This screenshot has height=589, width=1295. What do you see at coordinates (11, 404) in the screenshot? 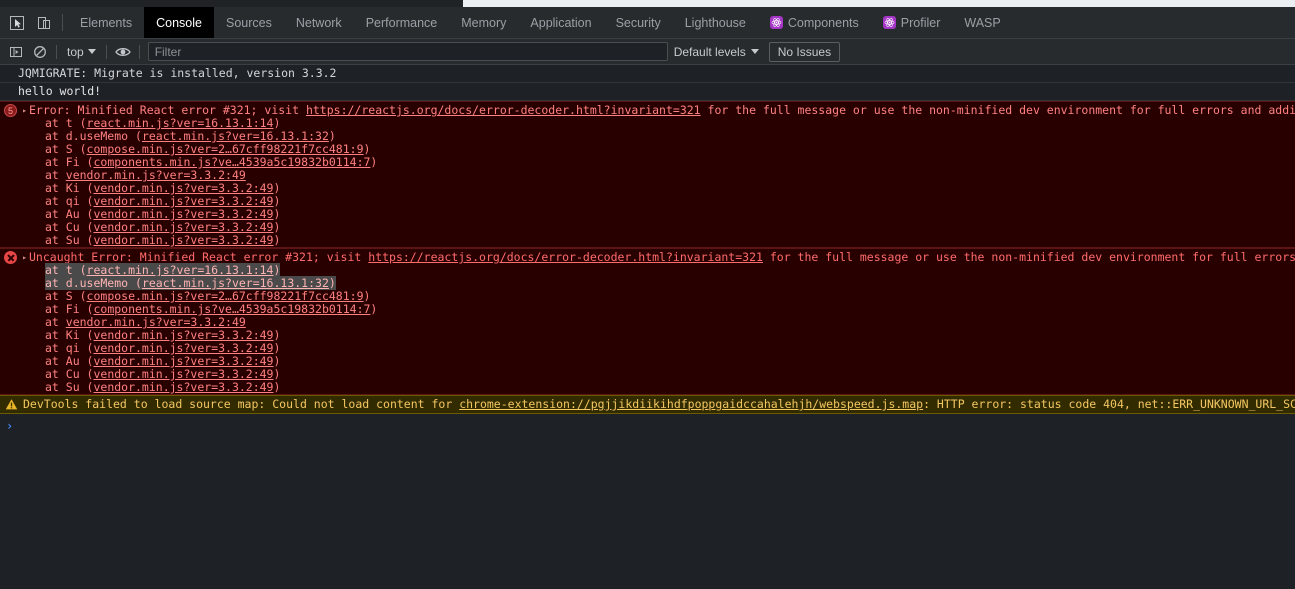
I see `warning-triangle-icon` at bounding box center [11, 404].